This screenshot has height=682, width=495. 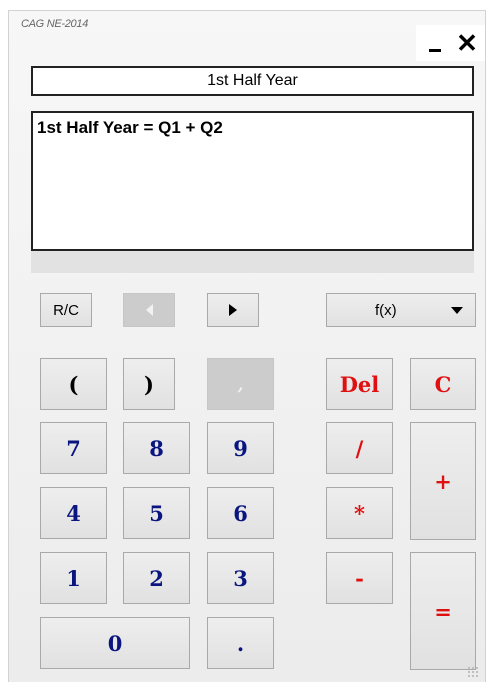 I want to click on key-7: 7, so click(x=73, y=448).